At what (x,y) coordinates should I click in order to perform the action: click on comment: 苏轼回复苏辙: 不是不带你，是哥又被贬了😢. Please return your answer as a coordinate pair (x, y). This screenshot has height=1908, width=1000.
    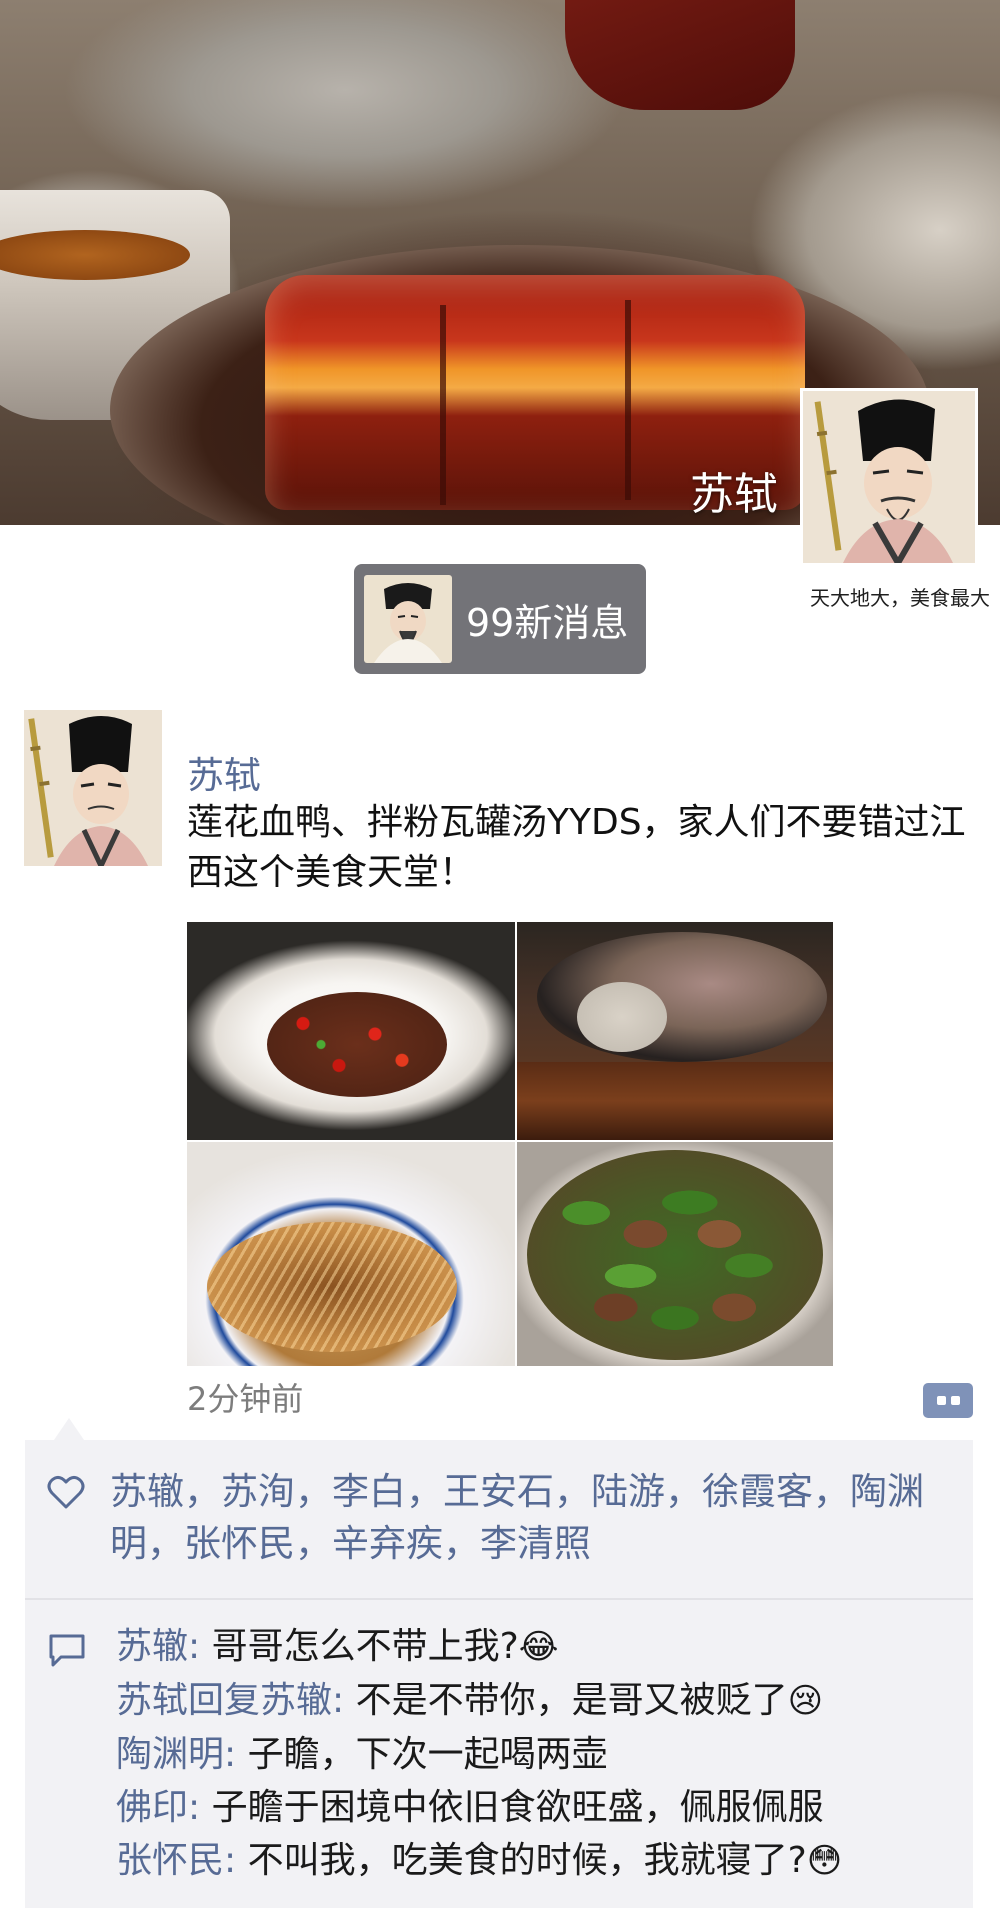
    Looking at the image, I should click on (538, 1701).